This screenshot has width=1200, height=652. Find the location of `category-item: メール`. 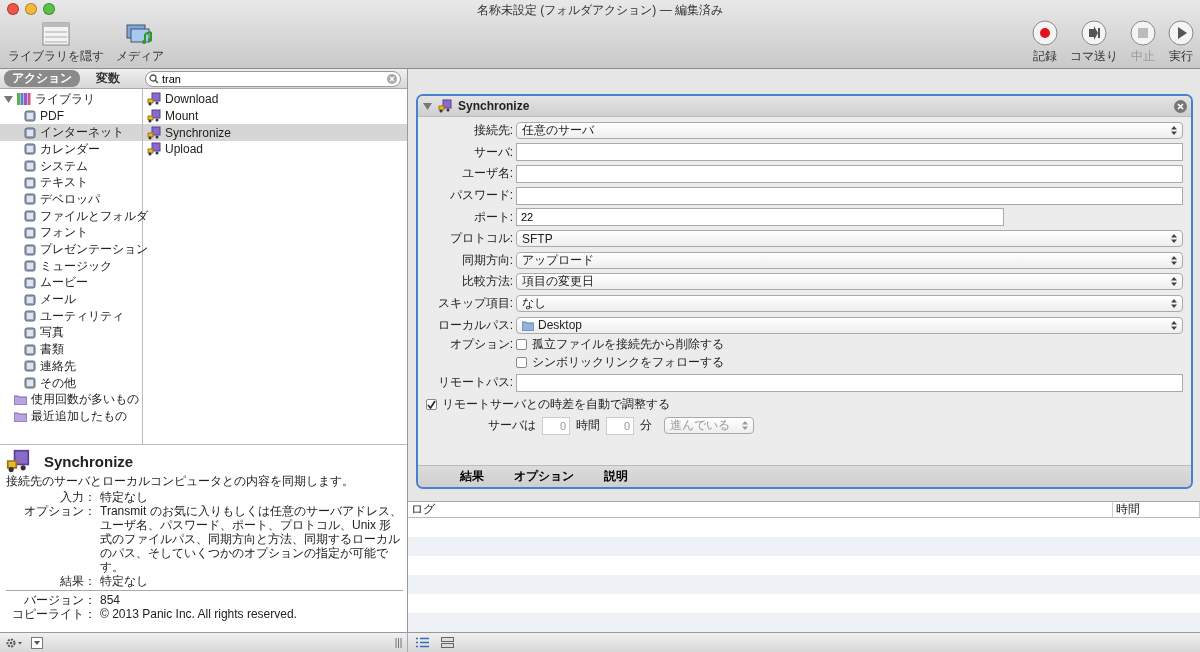

category-item: メール is located at coordinates (71, 299).